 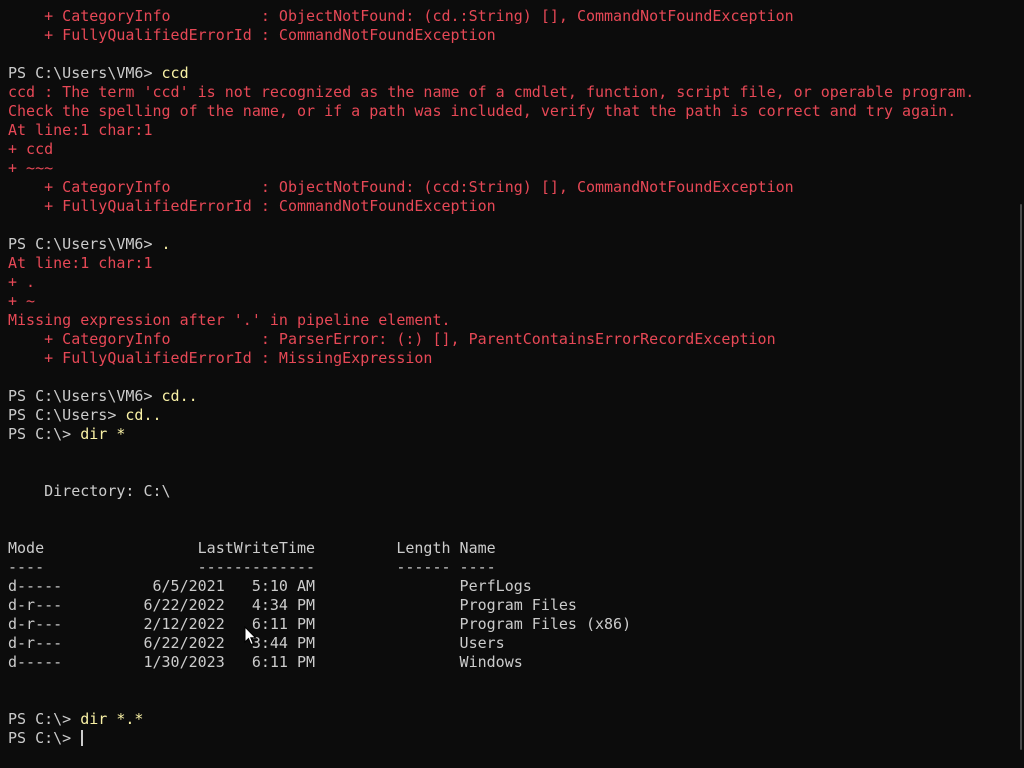 I want to click on prompt-line: PS C:\> dir *.*, so click(x=508, y=719).